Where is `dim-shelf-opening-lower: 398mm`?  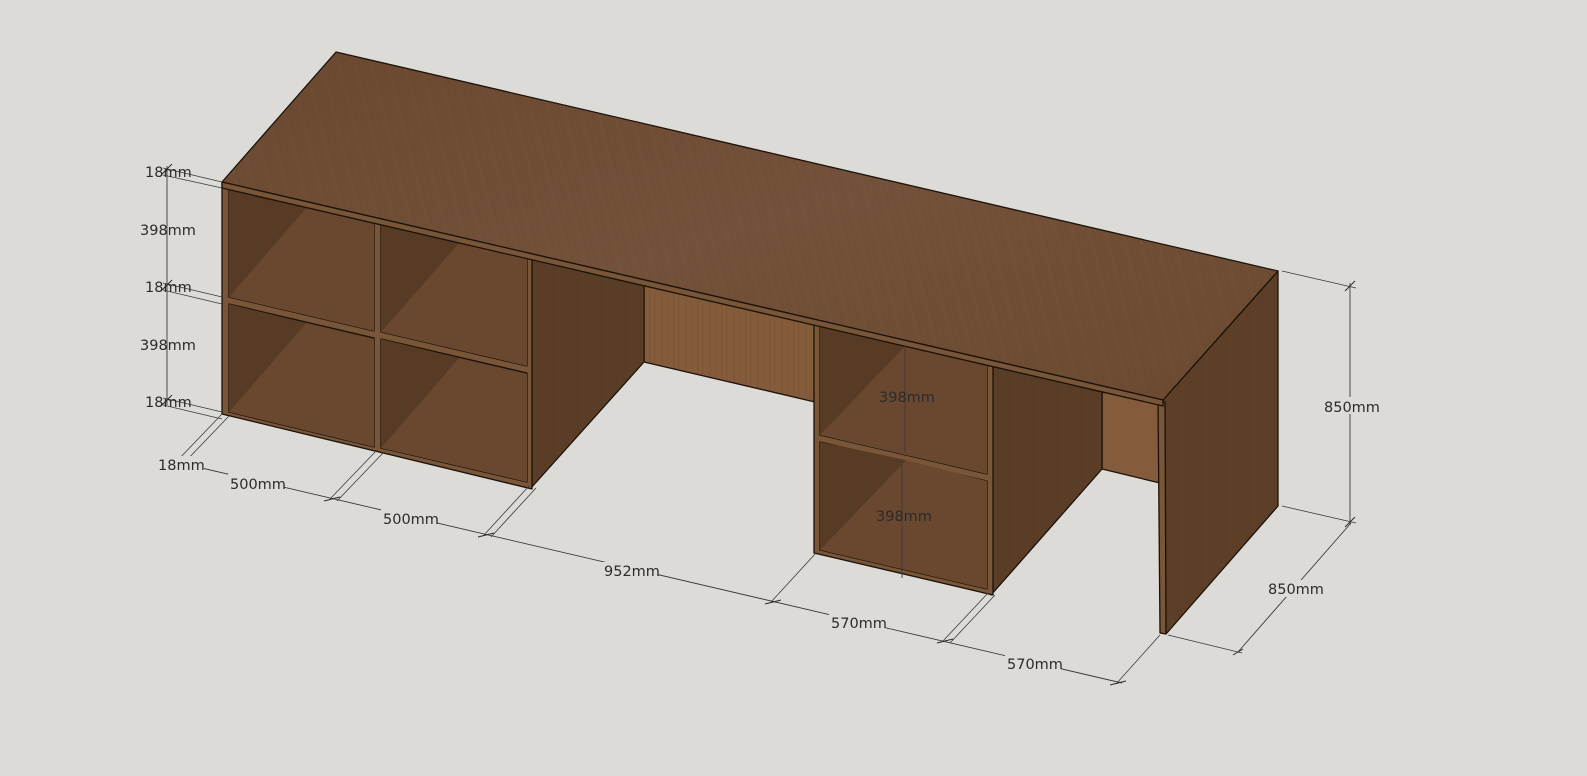 dim-shelf-opening-lower: 398mm is located at coordinates (168, 346).